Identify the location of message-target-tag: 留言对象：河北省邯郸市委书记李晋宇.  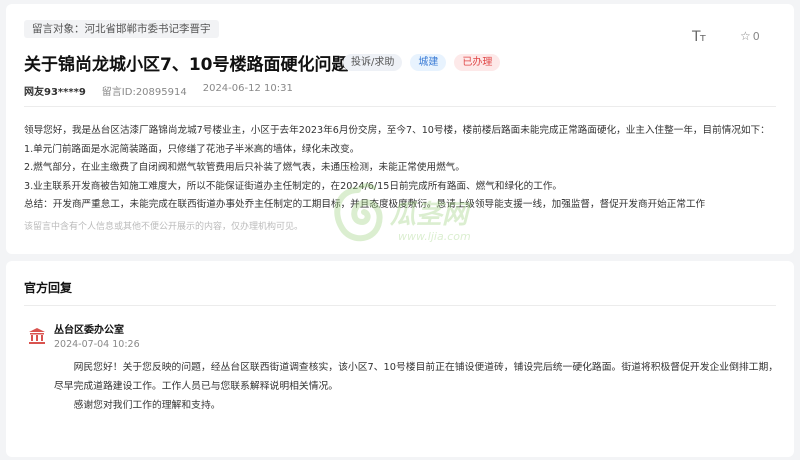
(121, 29).